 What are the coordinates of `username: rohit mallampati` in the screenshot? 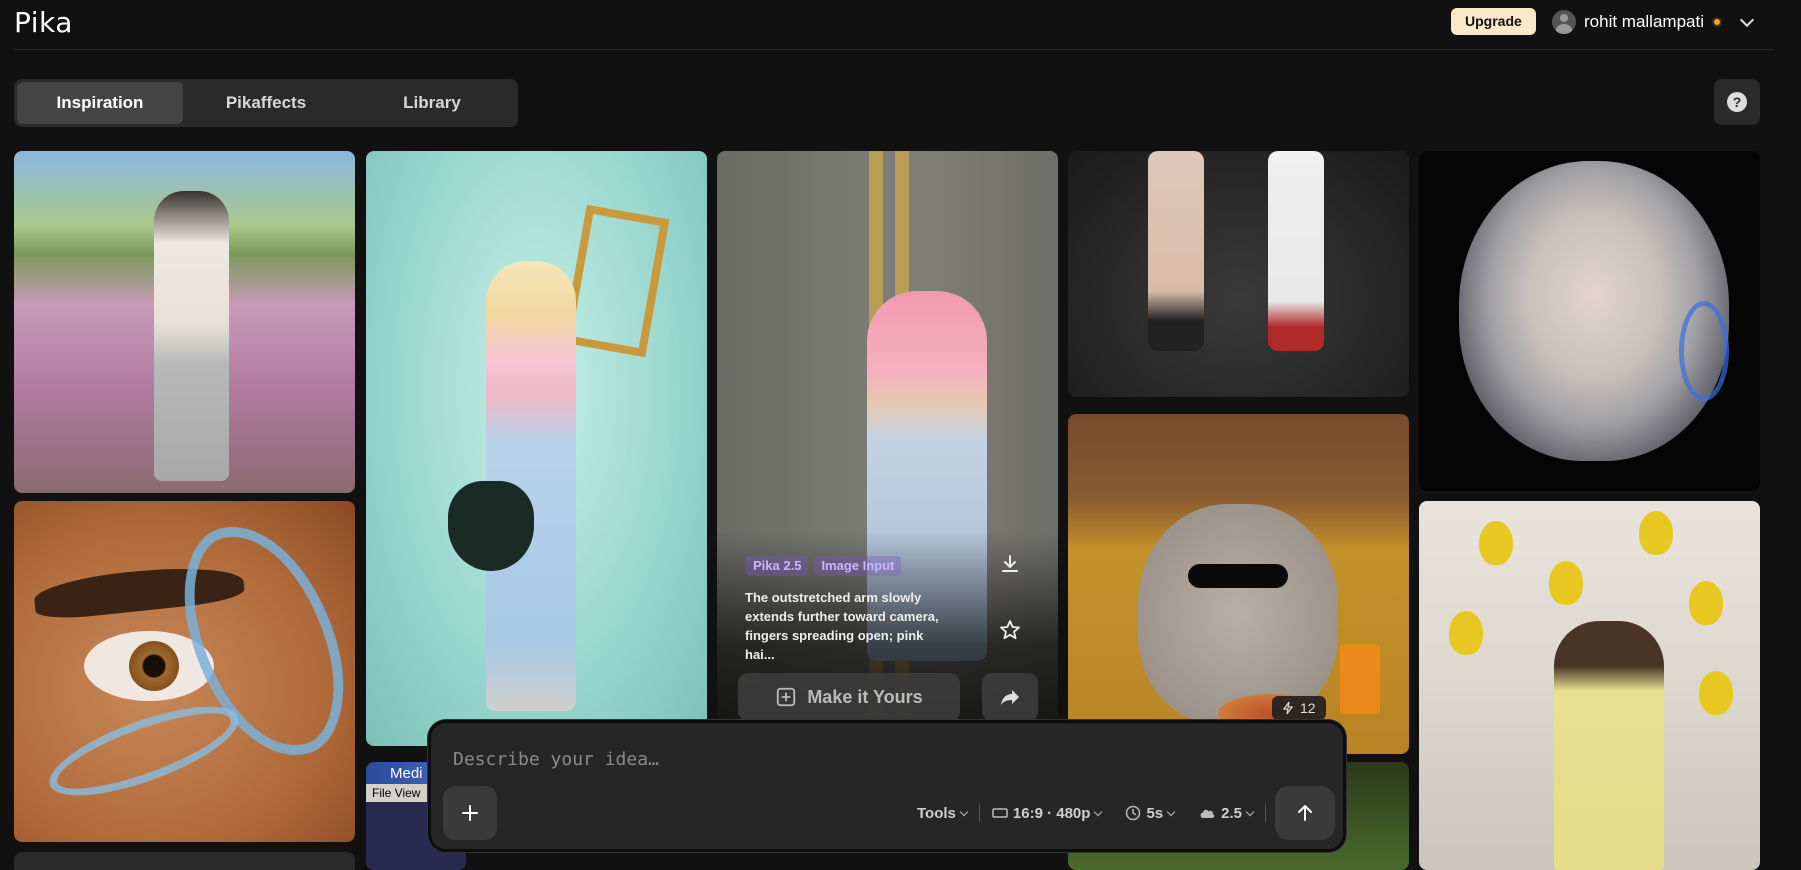 It's located at (1644, 21).